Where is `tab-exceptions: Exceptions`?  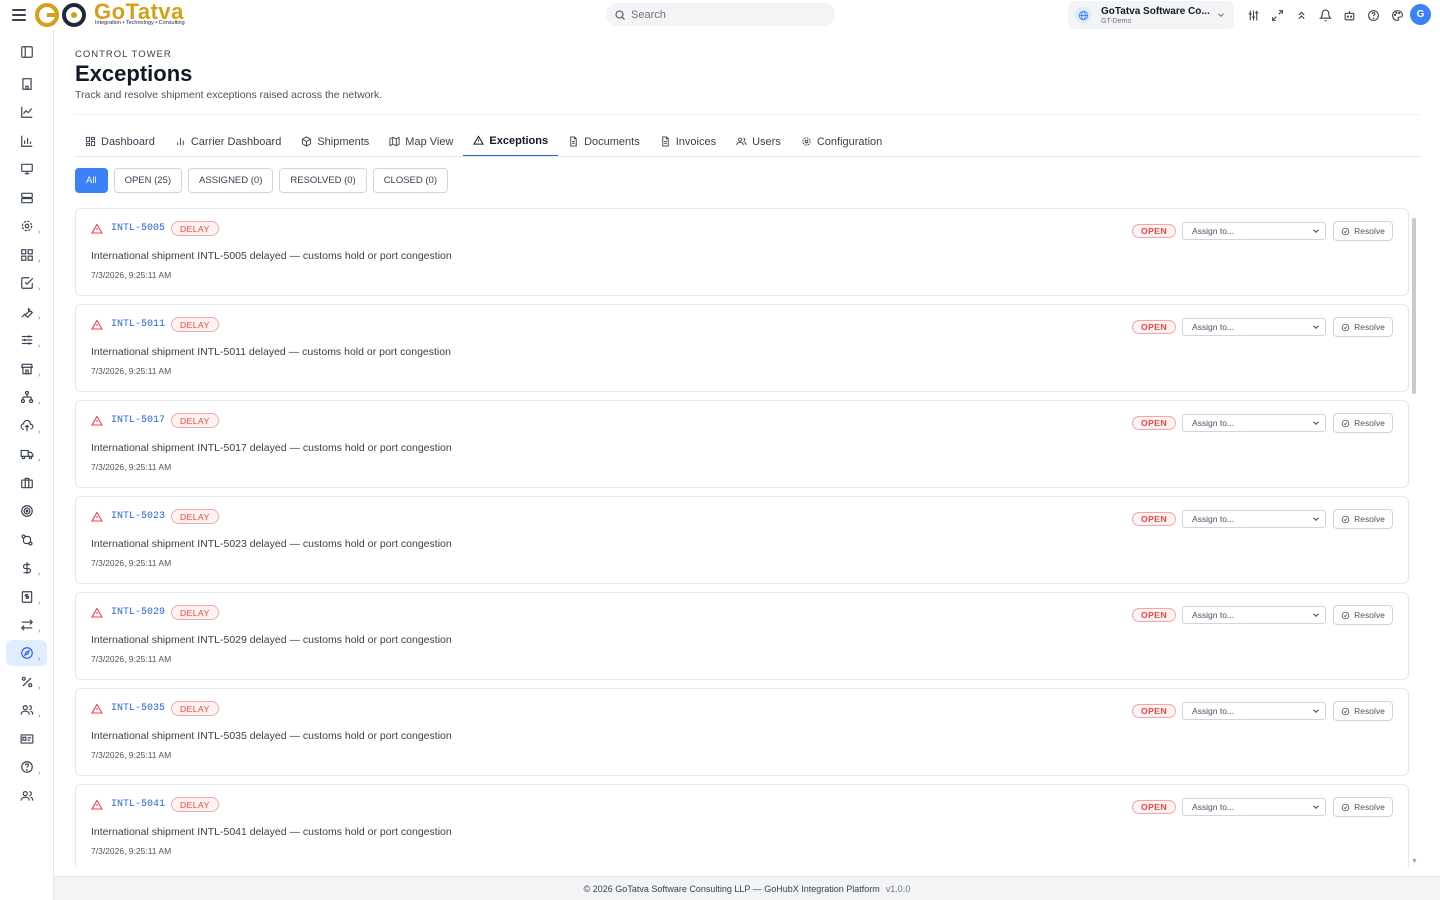
tab-exceptions: Exceptions is located at coordinates (511, 141).